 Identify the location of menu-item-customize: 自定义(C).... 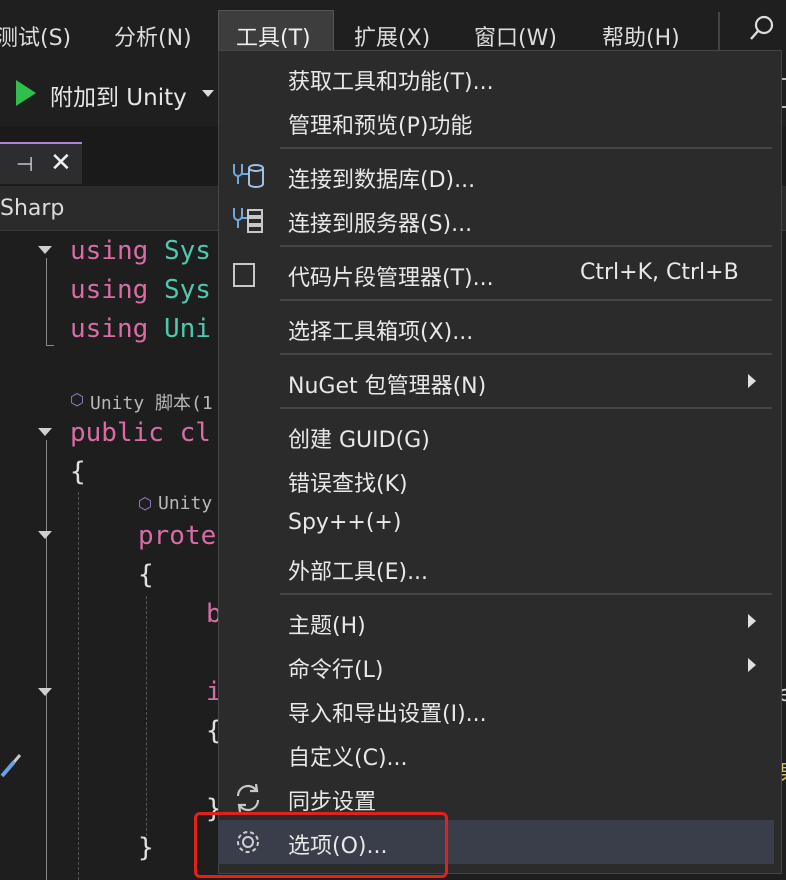
(496, 754).